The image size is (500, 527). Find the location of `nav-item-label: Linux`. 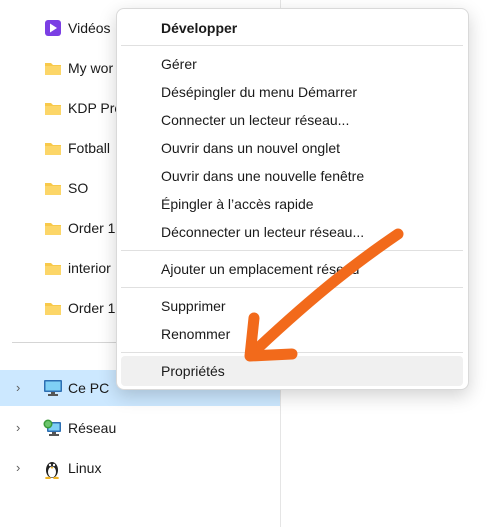

nav-item-label: Linux is located at coordinates (85, 468).